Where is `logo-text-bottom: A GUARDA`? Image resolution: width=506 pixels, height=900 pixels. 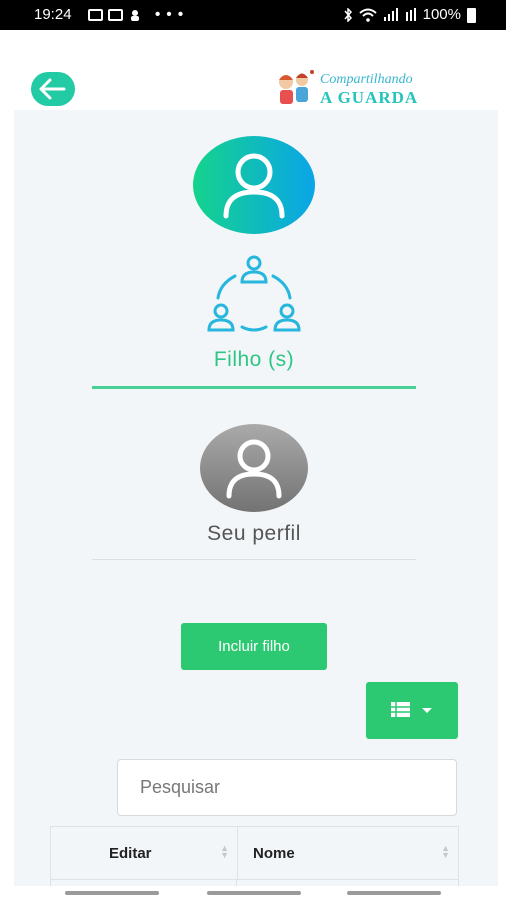 logo-text-bottom: A GUARDA is located at coordinates (369, 97).